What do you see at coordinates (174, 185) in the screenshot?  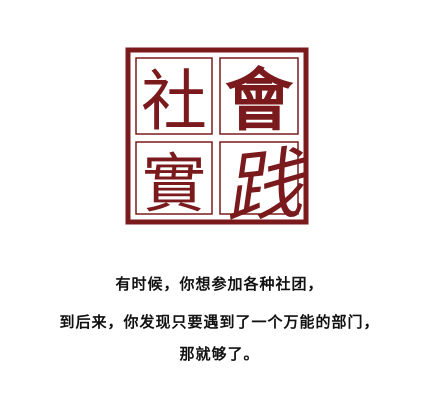 I see `seal-char-shi: 實` at bounding box center [174, 185].